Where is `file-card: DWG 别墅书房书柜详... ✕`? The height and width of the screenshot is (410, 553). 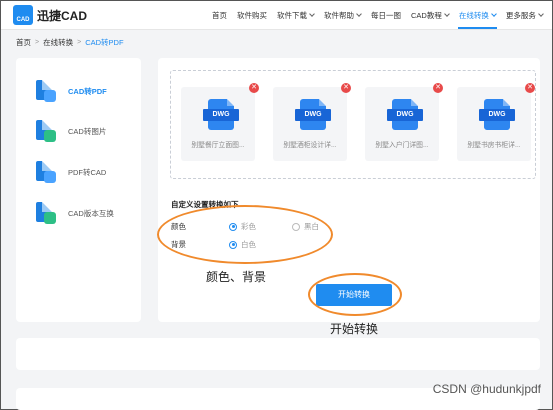 file-card: DWG 别墅书房书柜详... ✕ is located at coordinates (496, 122).